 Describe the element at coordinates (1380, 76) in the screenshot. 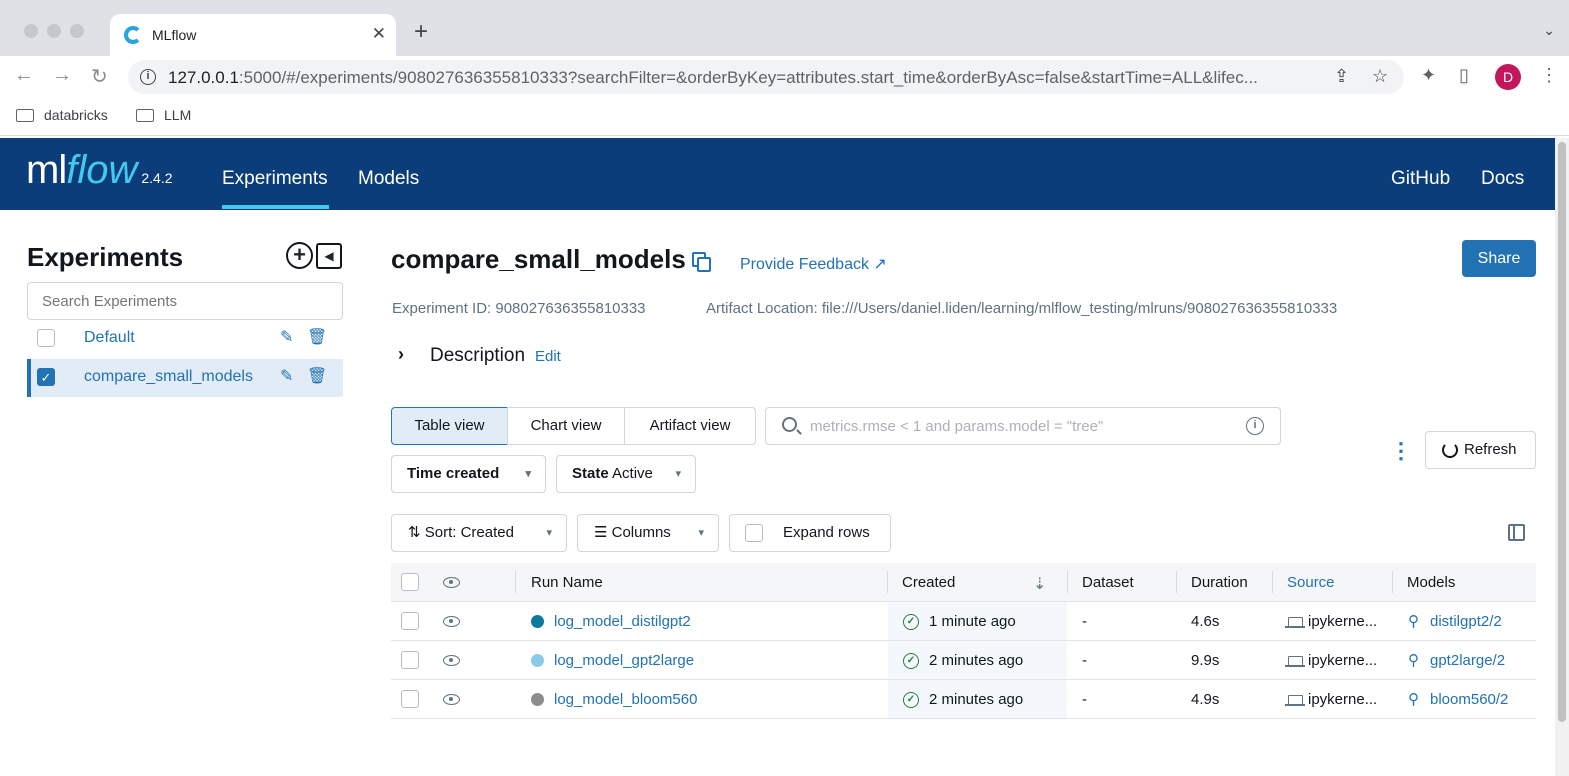

I see `bookmark-star-icon: ☆` at that location.